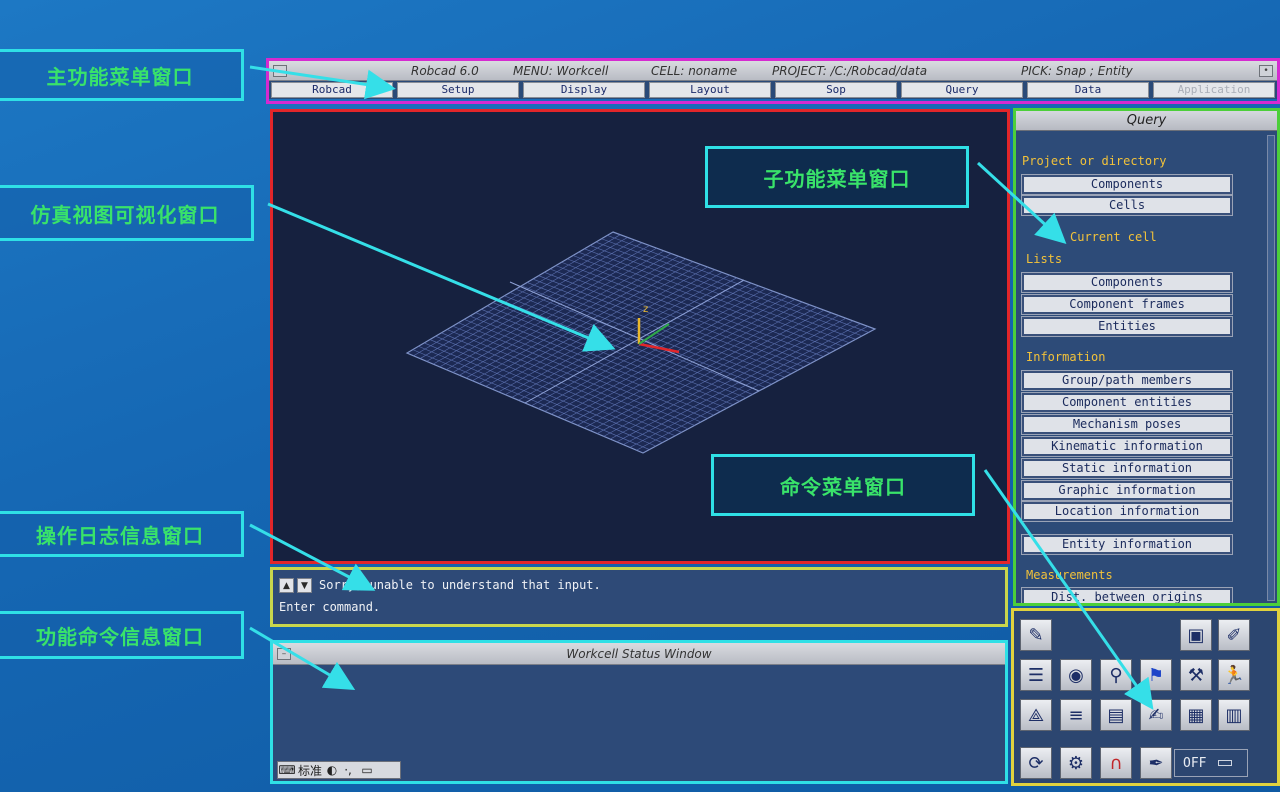 The height and width of the screenshot is (792, 1280). What do you see at coordinates (367, 770) in the screenshot?
I see `keyboard-icon: ▭` at bounding box center [367, 770].